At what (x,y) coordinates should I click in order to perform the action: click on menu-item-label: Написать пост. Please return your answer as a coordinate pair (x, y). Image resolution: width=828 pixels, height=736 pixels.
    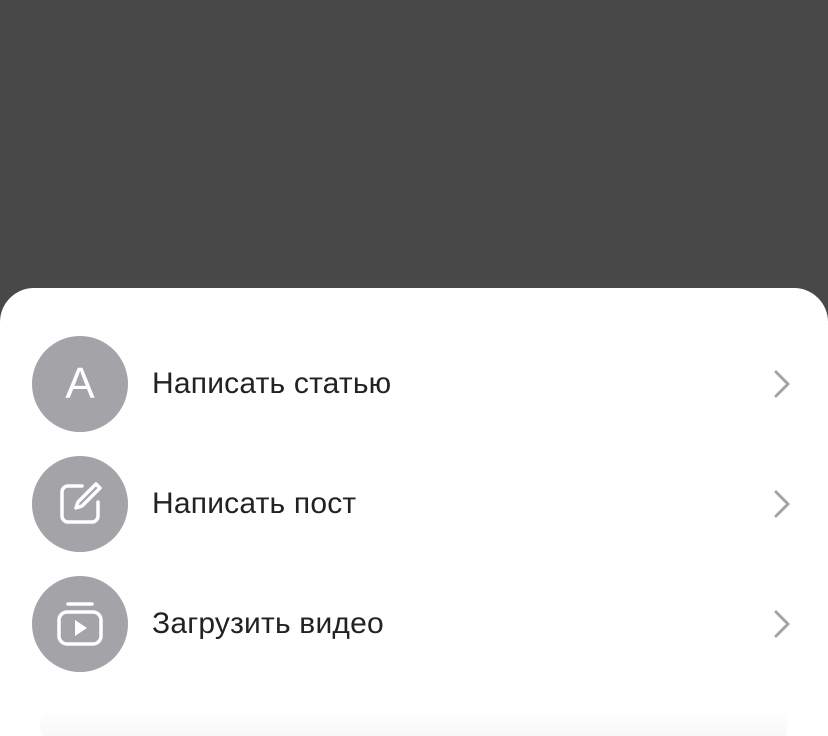
    Looking at the image, I should click on (254, 503).